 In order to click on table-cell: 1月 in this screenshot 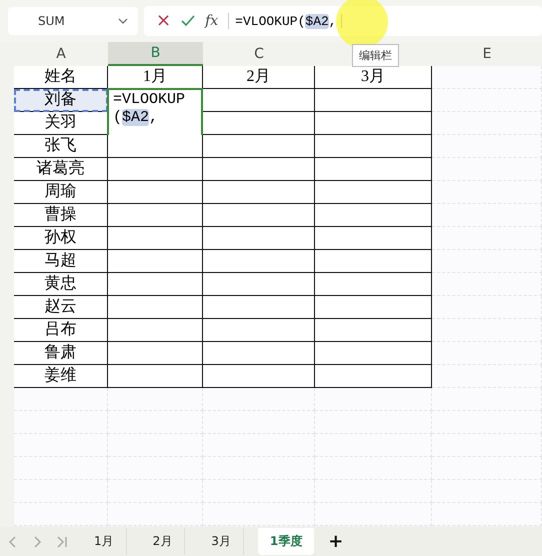, I will do `click(155, 77)`.